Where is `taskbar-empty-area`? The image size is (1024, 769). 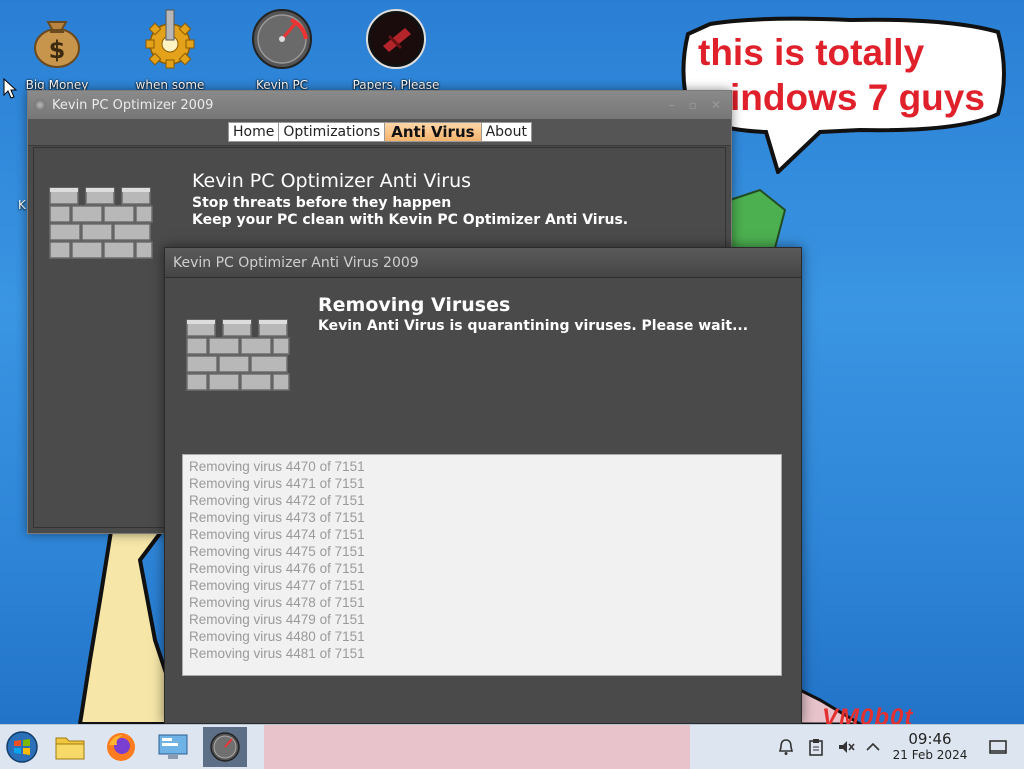 taskbar-empty-area is located at coordinates (477, 747).